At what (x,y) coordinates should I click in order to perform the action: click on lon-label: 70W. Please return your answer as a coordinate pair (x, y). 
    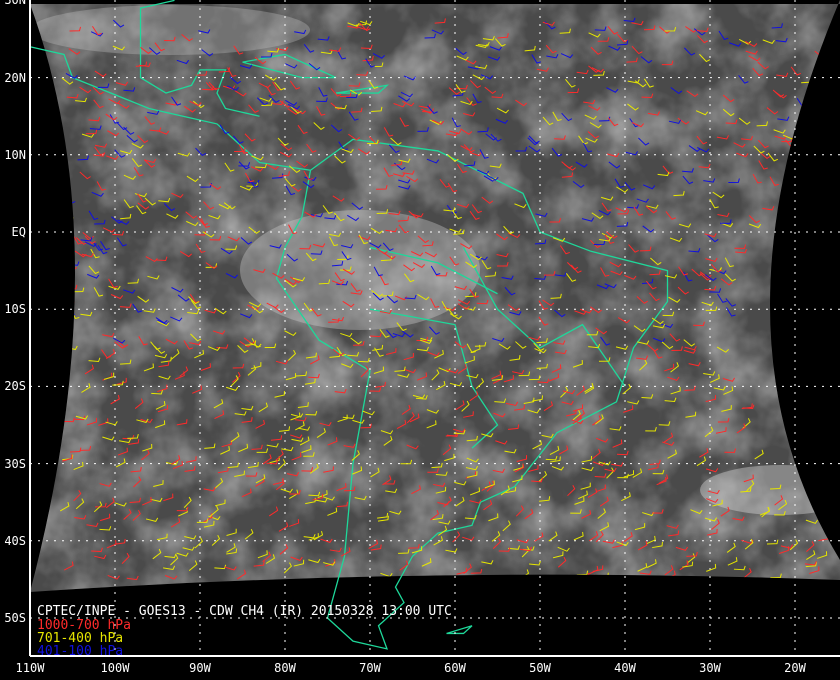
    Looking at the image, I should click on (370, 668).